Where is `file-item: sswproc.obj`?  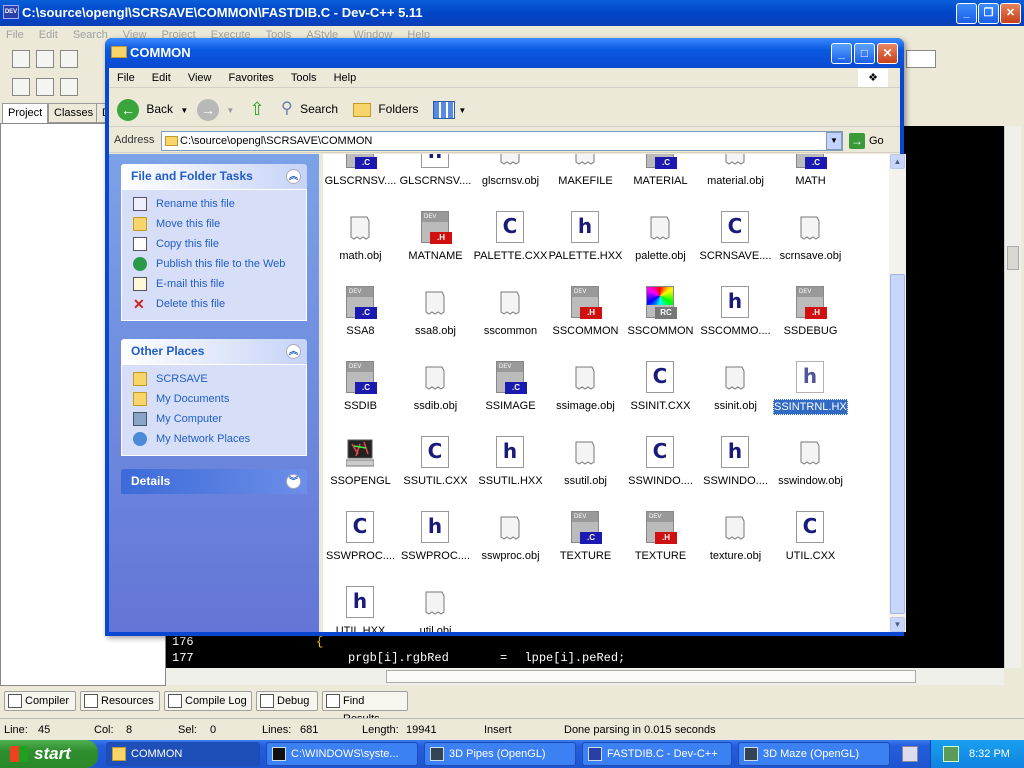 file-item: sswproc.obj is located at coordinates (510, 536).